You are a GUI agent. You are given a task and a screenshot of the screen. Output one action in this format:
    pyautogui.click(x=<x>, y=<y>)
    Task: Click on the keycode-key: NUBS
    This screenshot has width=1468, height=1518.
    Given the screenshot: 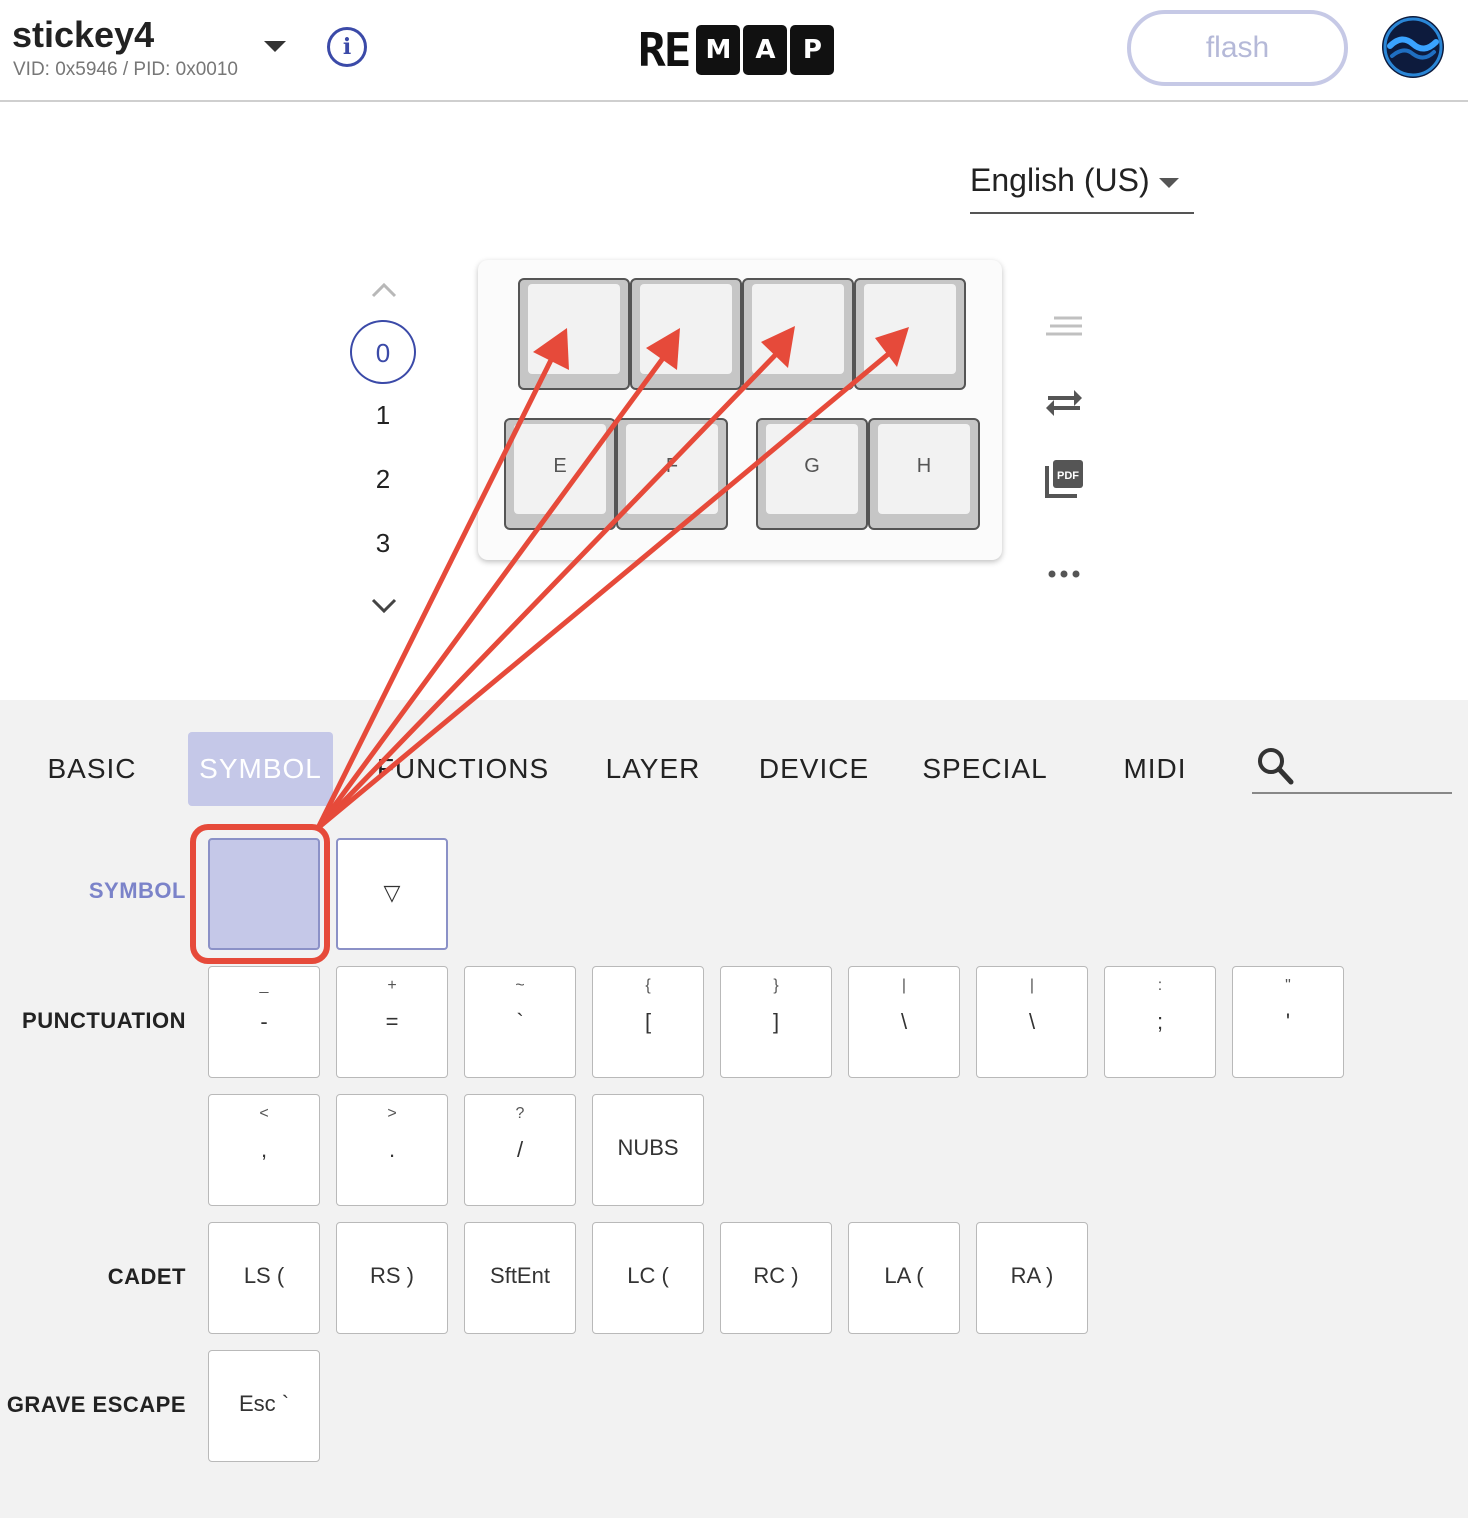 What is the action you would take?
    pyautogui.click(x=648, y=1150)
    